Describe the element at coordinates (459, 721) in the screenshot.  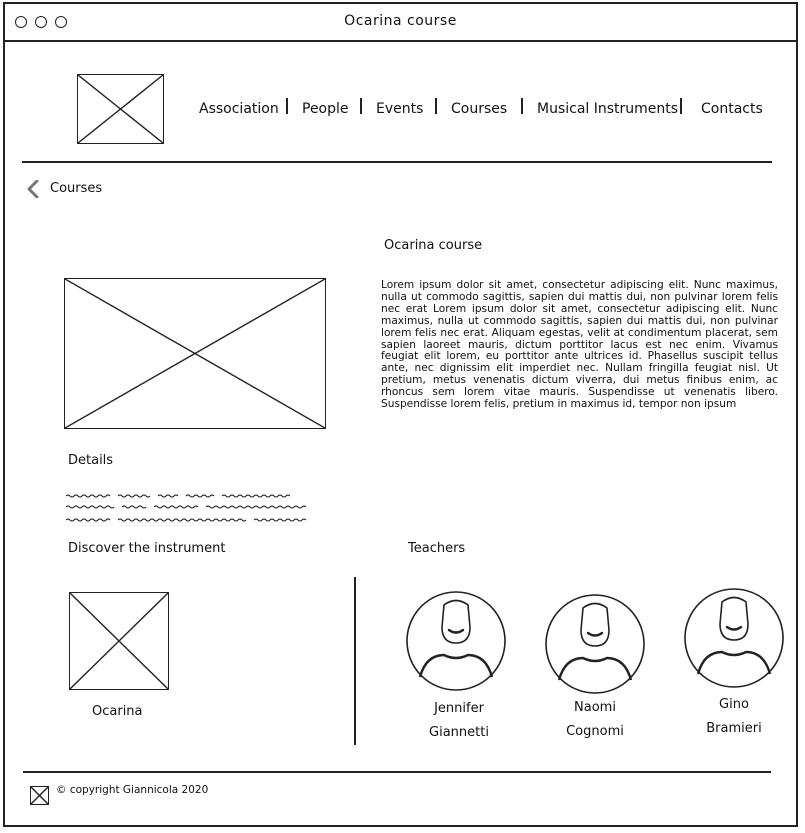
I see `teacher-name: Jennifer Giannetti` at that location.